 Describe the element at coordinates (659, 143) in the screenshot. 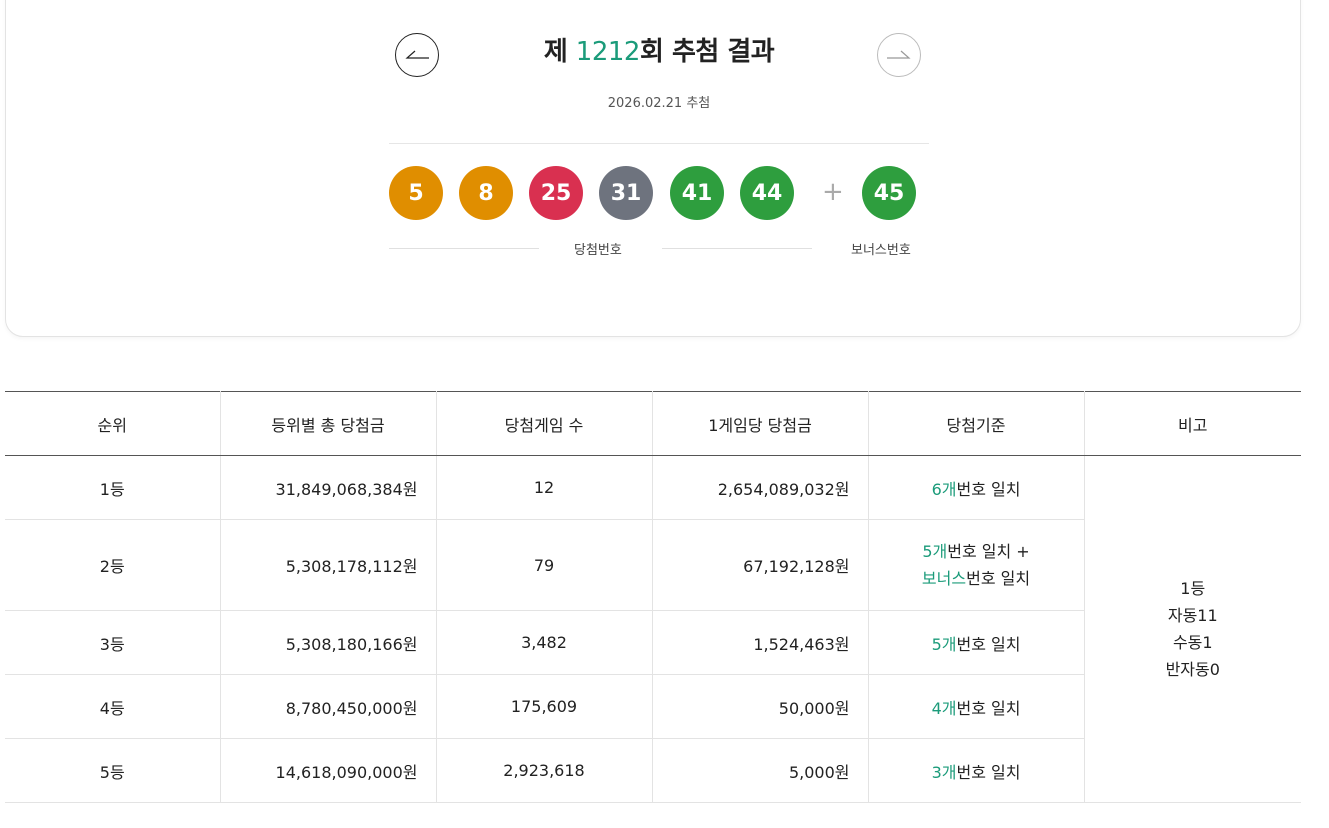

I see `divider` at that location.